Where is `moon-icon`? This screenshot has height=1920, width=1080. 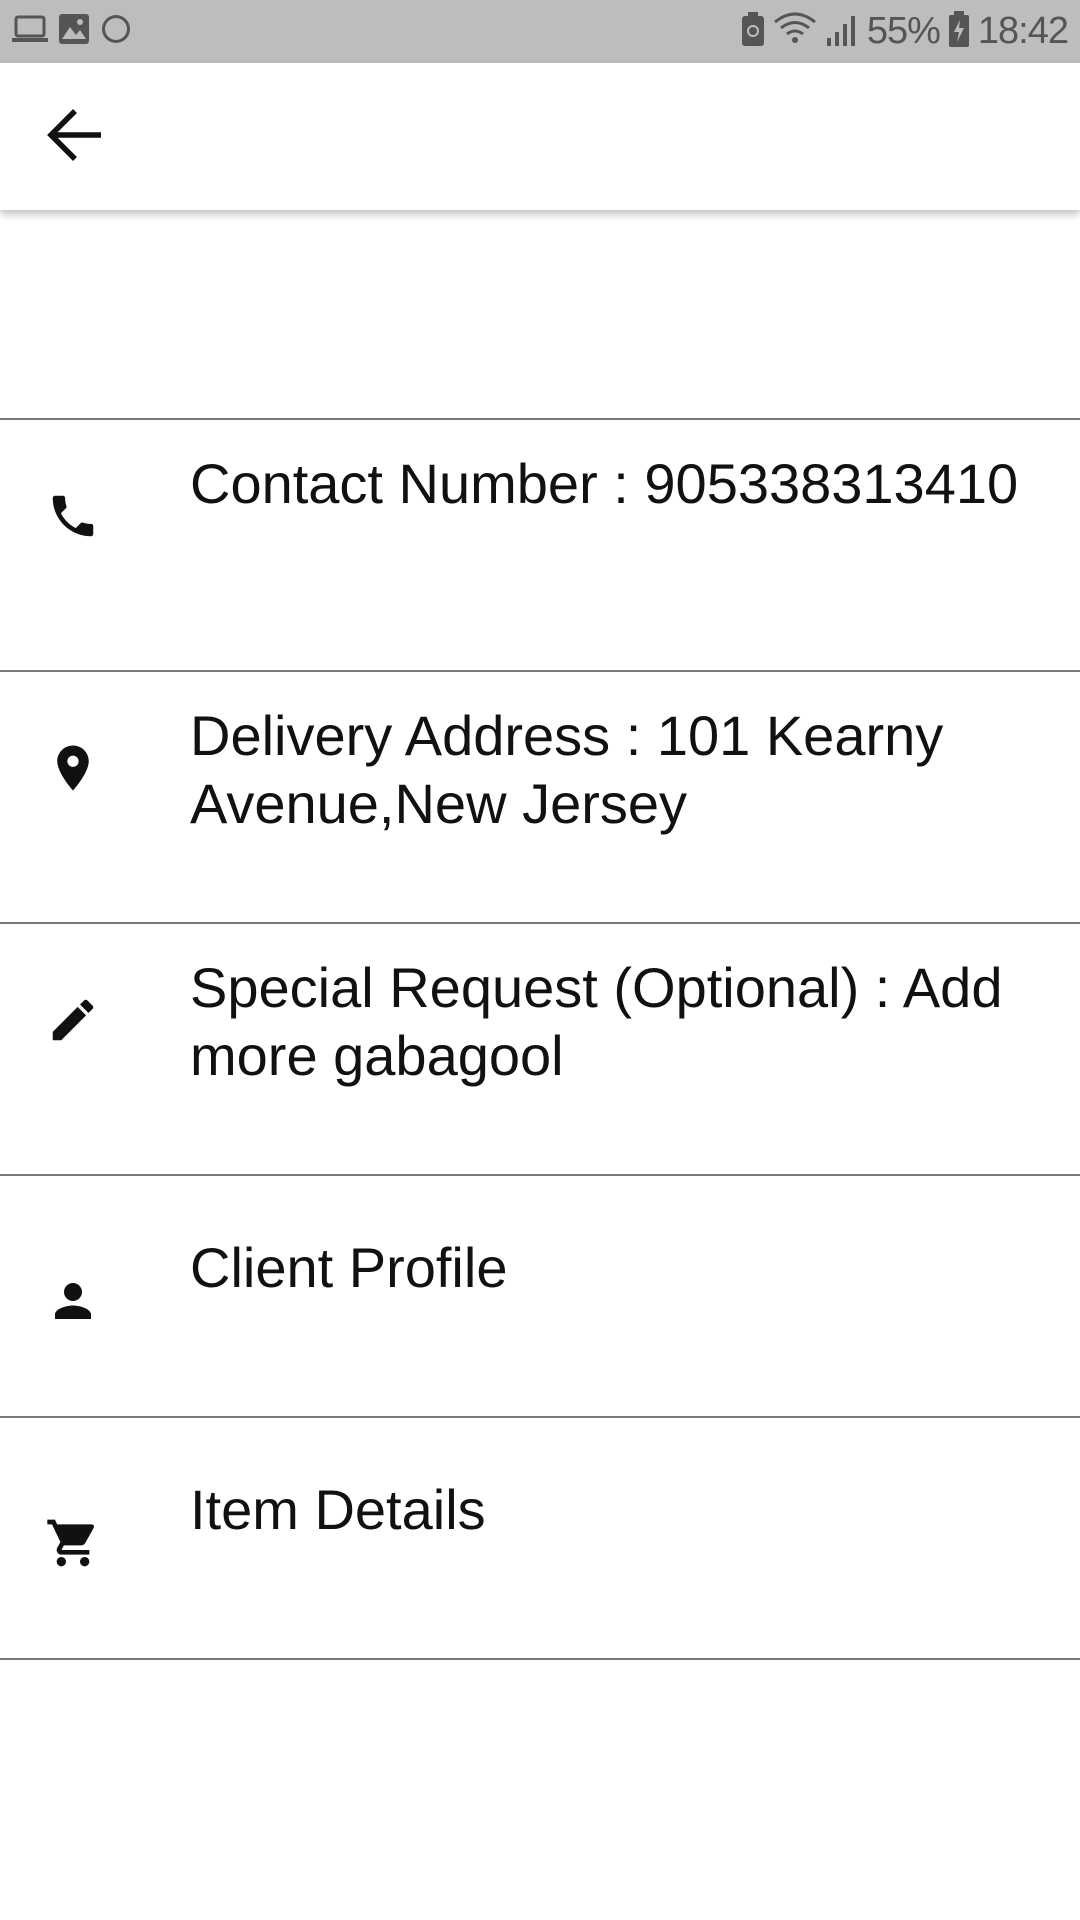 moon-icon is located at coordinates (116, 31).